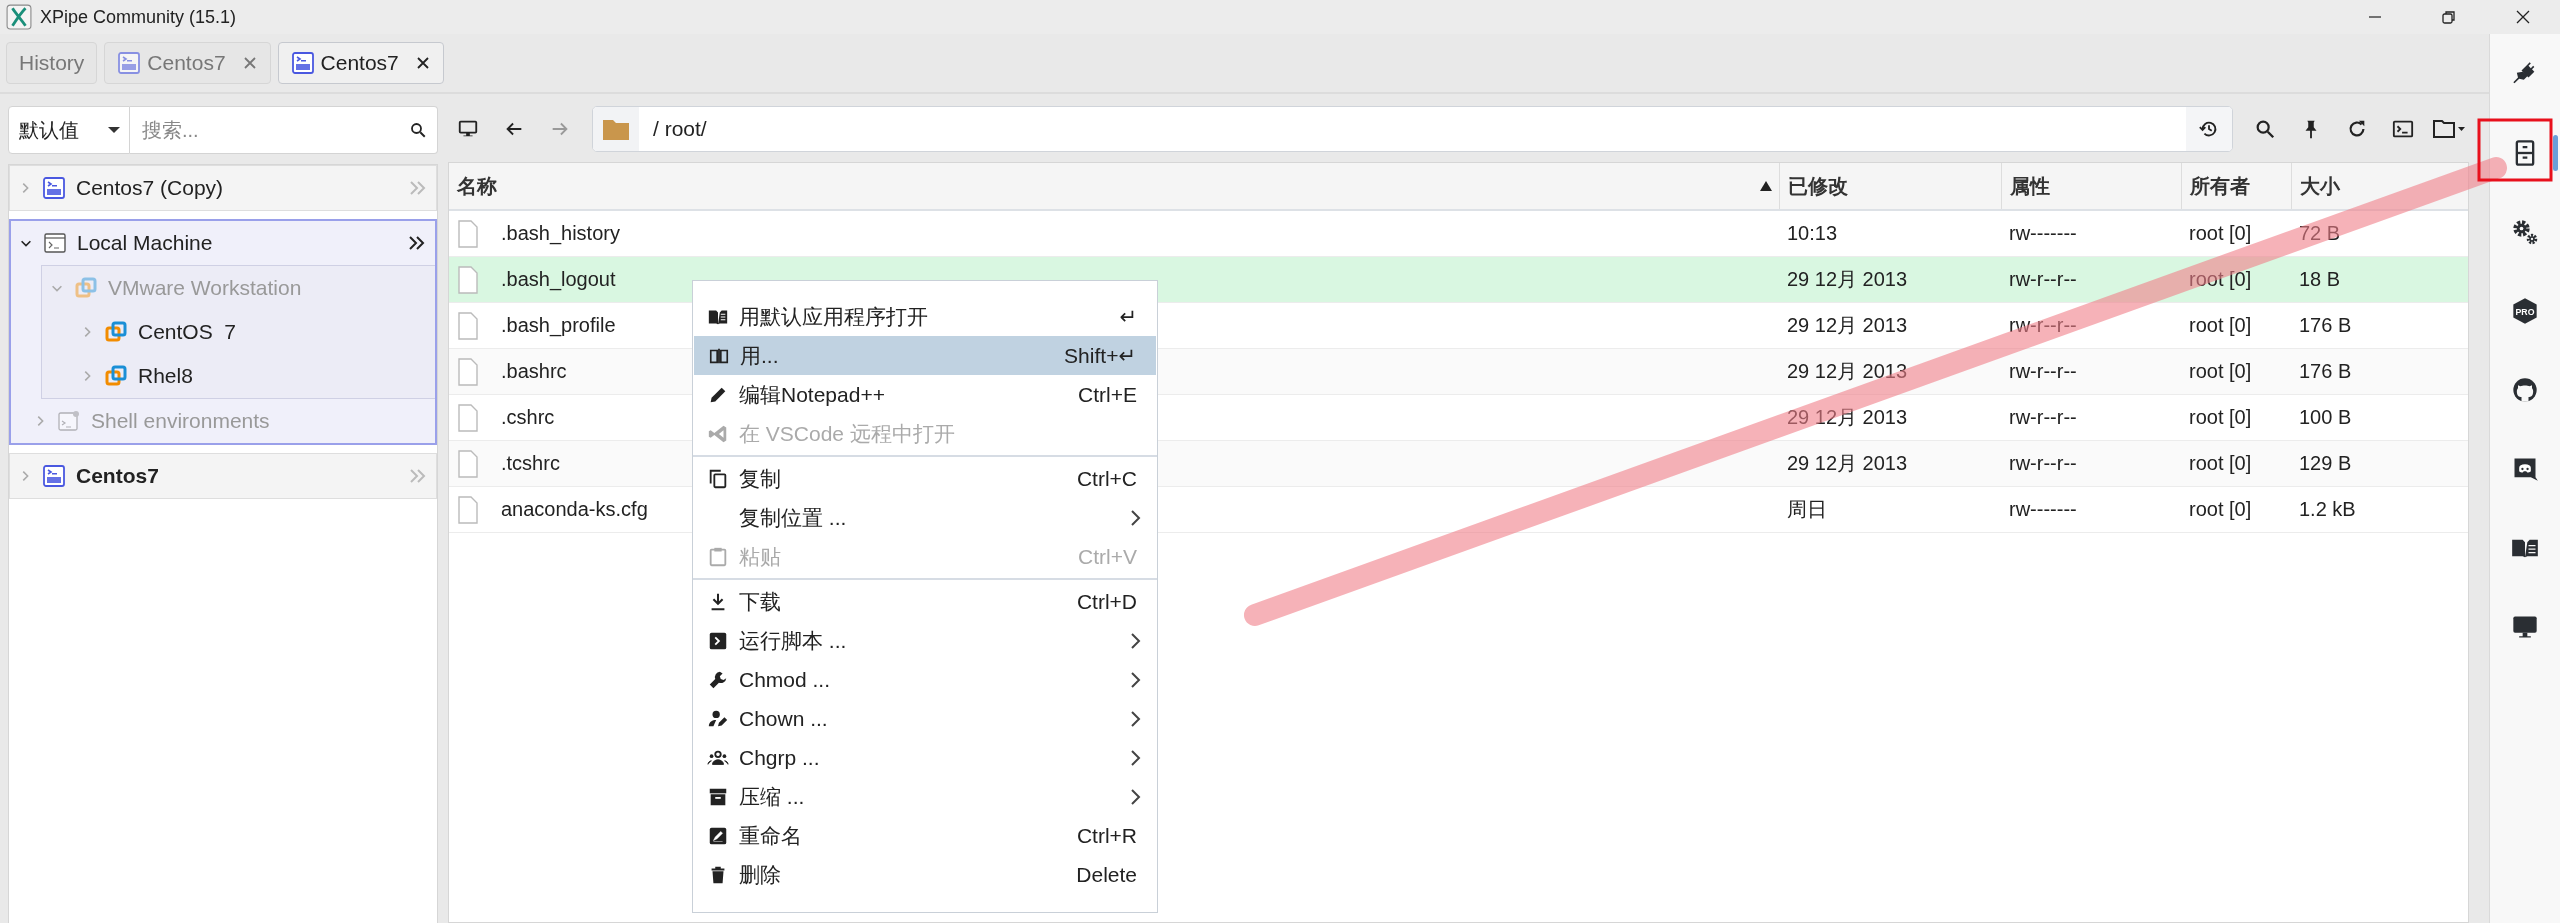  What do you see at coordinates (1114, 186) in the screenshot?
I see `column-header: 名称` at bounding box center [1114, 186].